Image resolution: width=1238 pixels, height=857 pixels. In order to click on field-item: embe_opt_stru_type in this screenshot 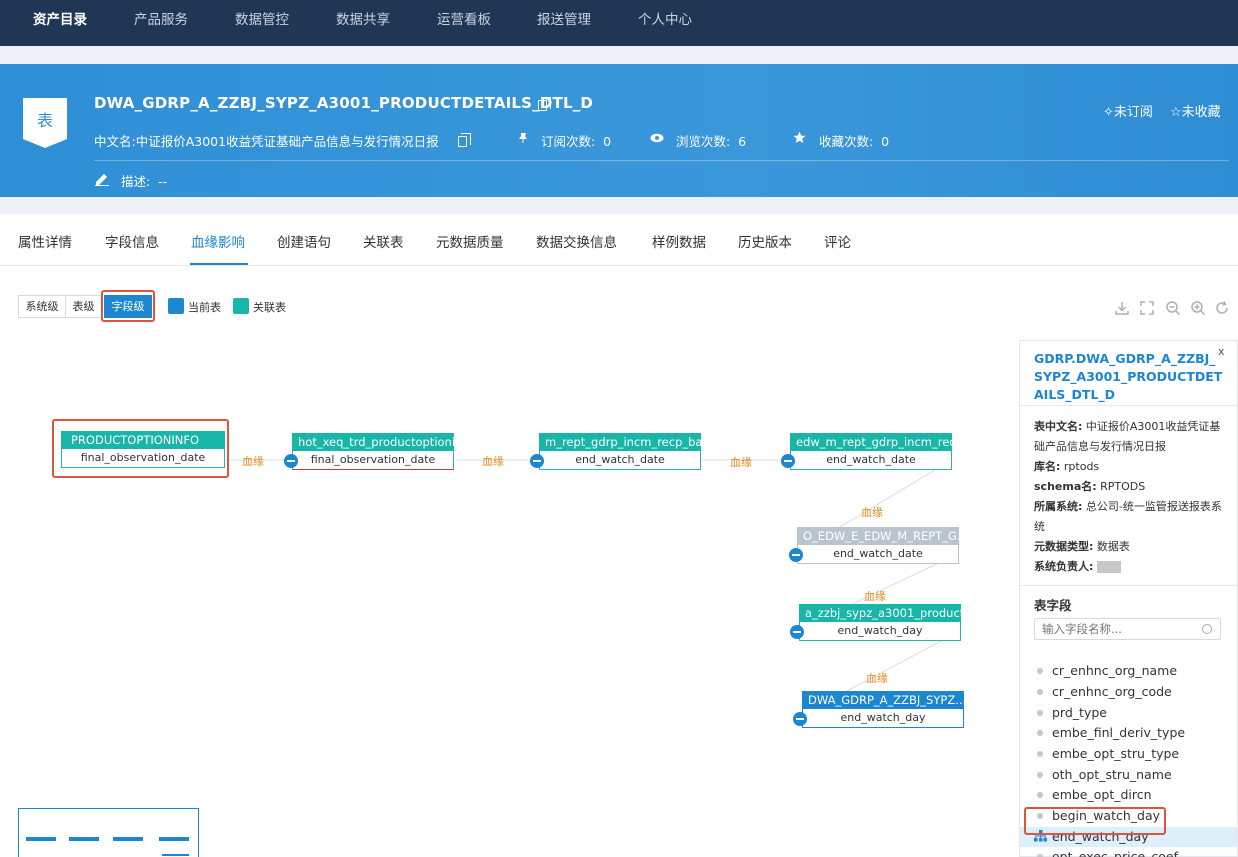, I will do `click(1128, 754)`.